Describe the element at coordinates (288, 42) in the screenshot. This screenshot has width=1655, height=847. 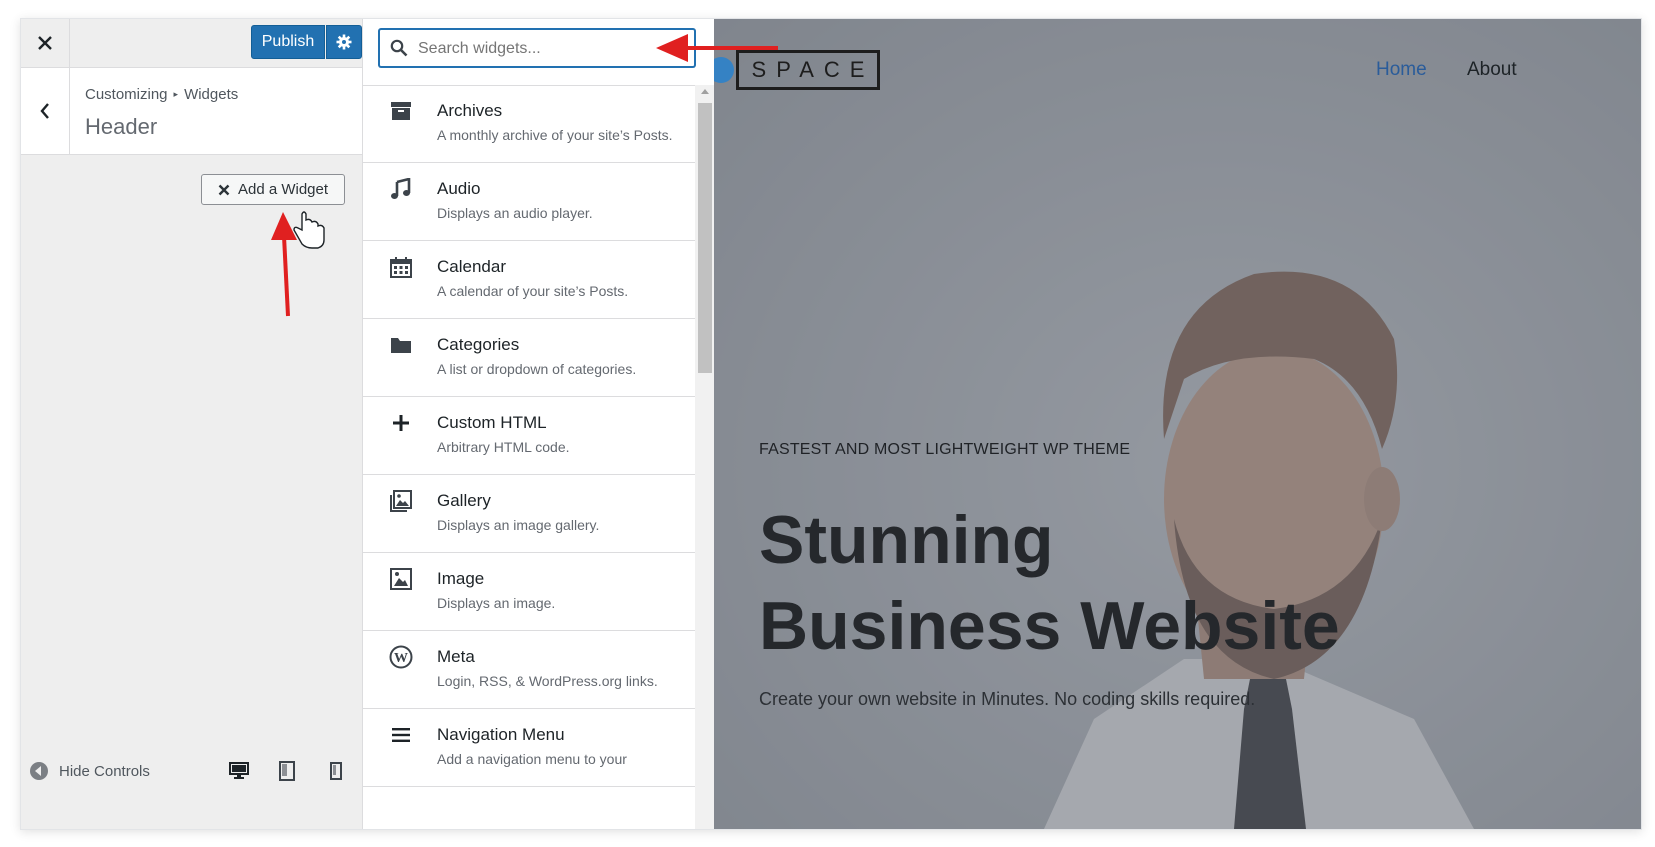
I see `publish-button: Publish` at that location.